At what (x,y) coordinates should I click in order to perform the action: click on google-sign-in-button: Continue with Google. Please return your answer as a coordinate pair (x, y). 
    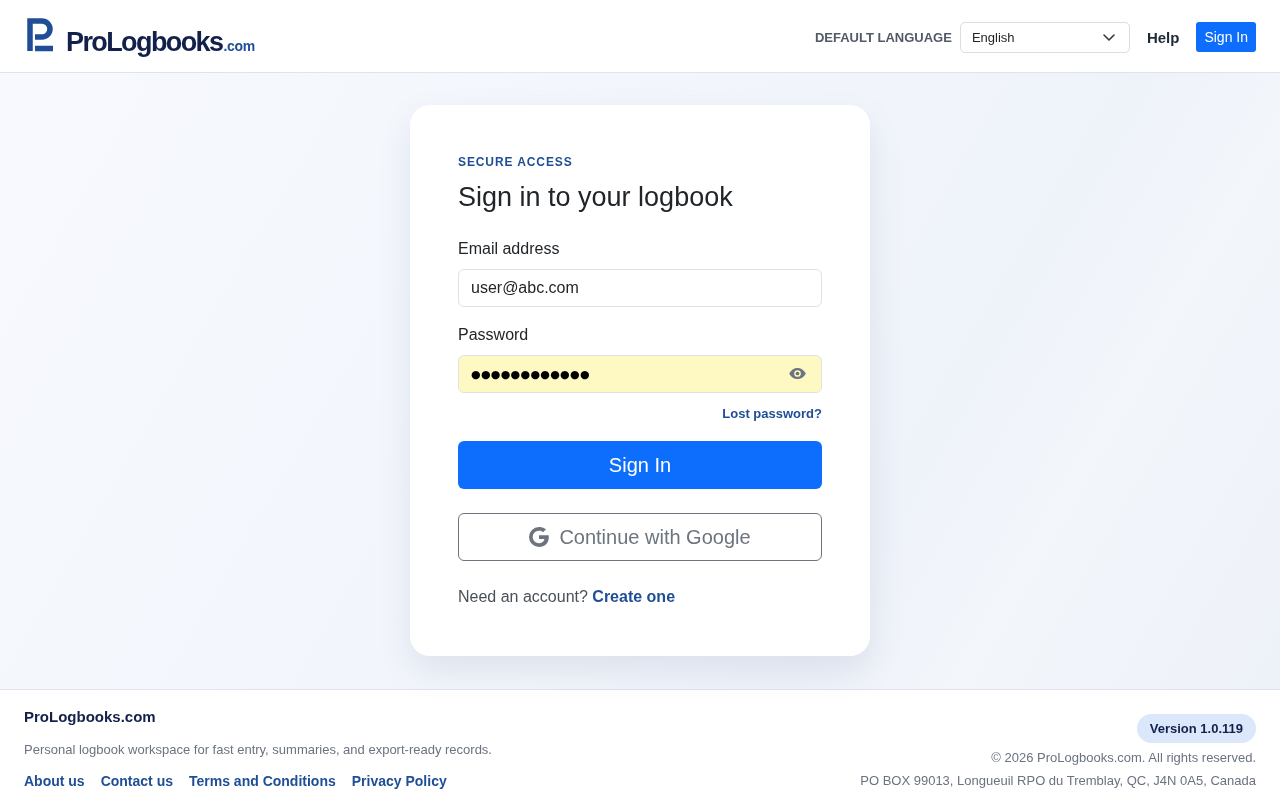
    Looking at the image, I should click on (640, 537).